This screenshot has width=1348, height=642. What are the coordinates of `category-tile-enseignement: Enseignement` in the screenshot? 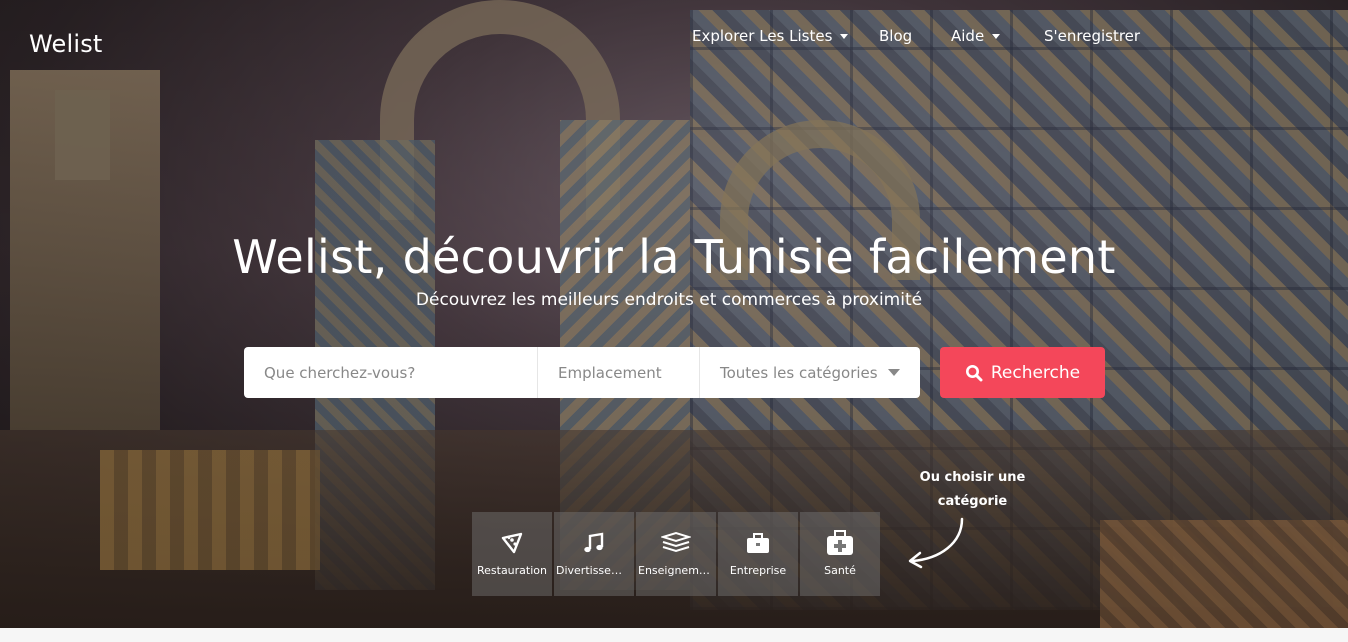 It's located at (676, 554).